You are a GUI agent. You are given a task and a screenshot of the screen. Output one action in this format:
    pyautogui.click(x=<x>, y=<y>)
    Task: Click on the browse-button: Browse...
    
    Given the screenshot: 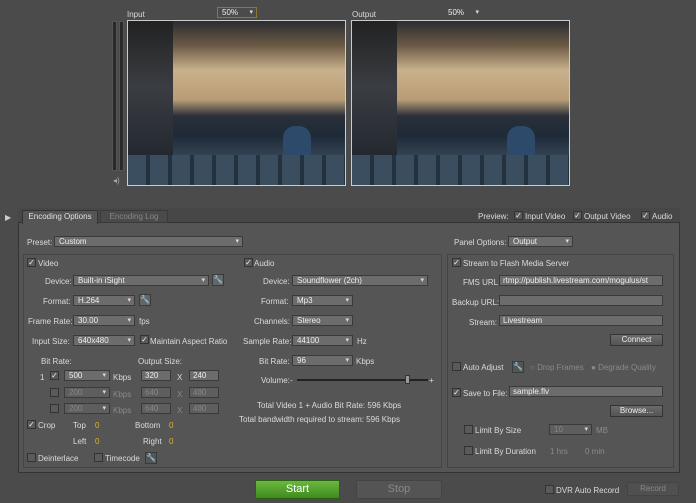 What is the action you would take?
    pyautogui.click(x=636, y=411)
    